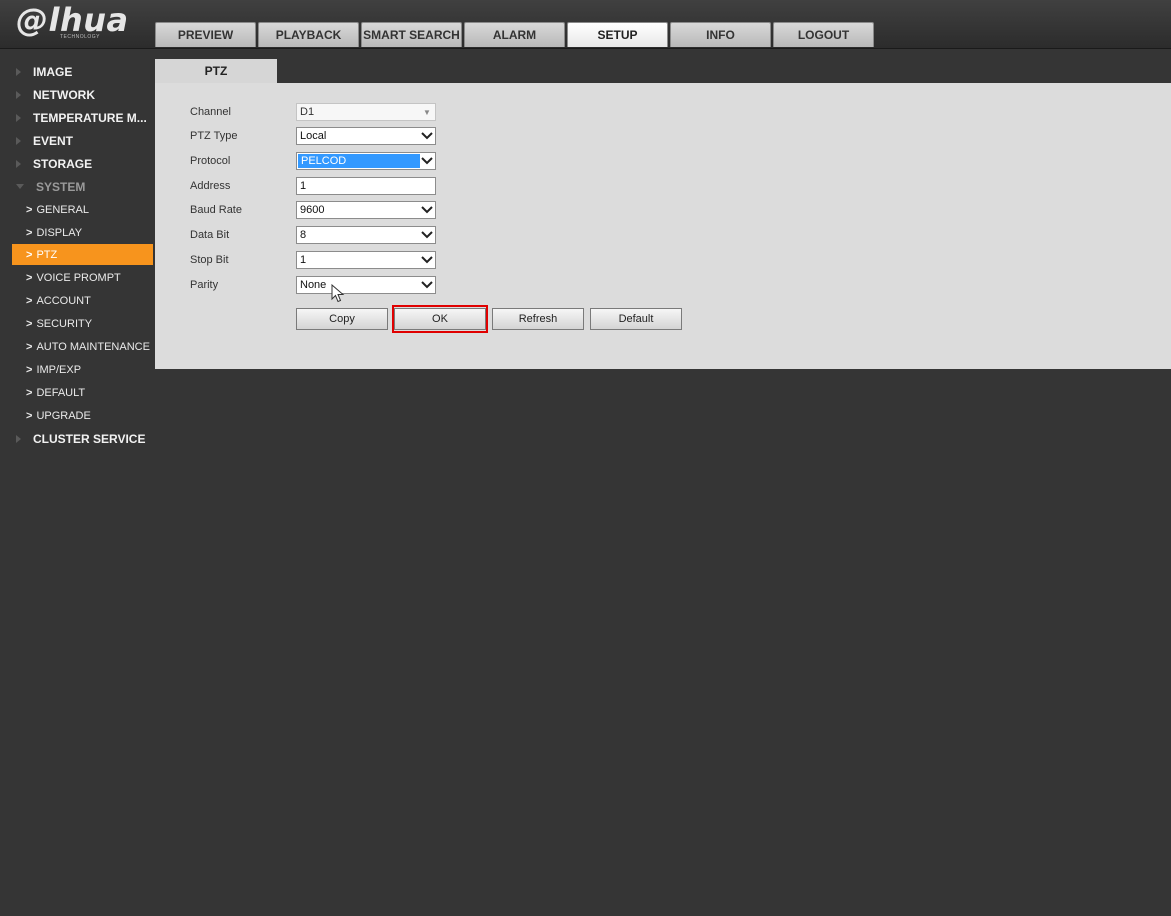 The image size is (1171, 916). I want to click on channel-label: Channel, so click(210, 112).